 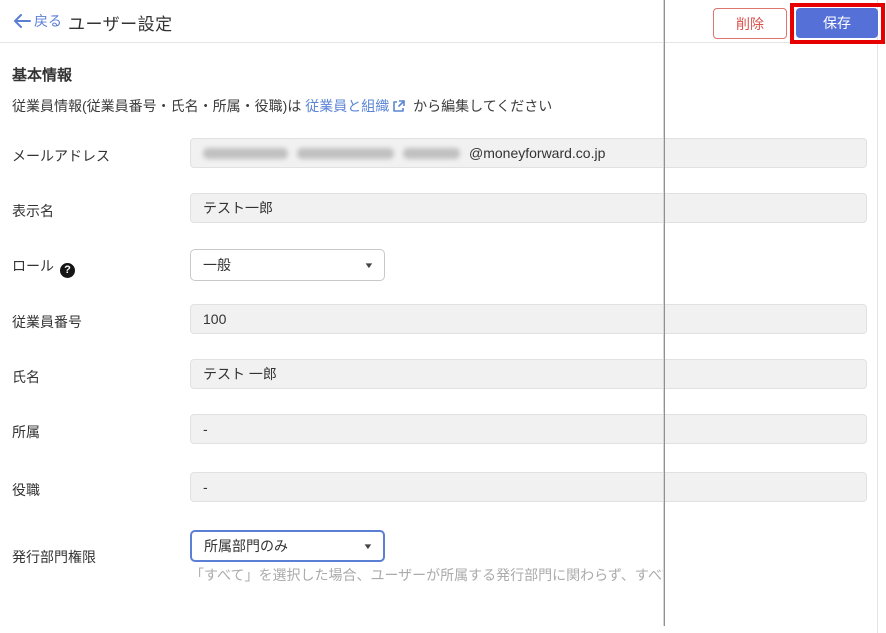 I want to click on save-button: 保存, so click(x=837, y=23).